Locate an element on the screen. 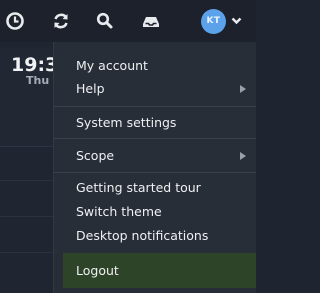  menu-item-label: My account is located at coordinates (112, 65).